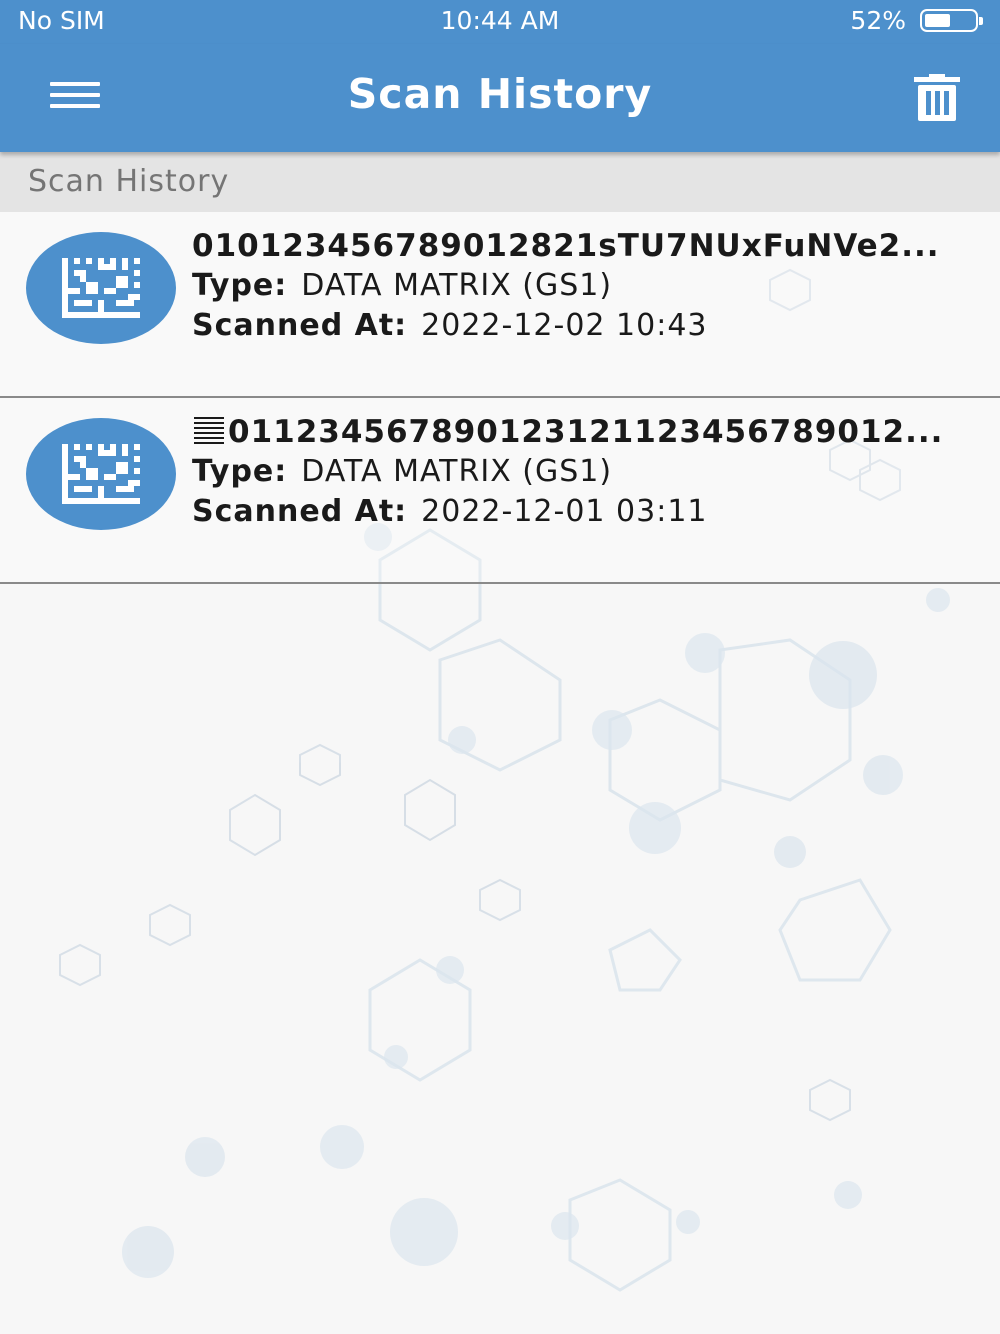 The image size is (1000, 1334). What do you see at coordinates (564, 511) in the screenshot?
I see `scan-timestamp: 2022-12-01 03:11` at bounding box center [564, 511].